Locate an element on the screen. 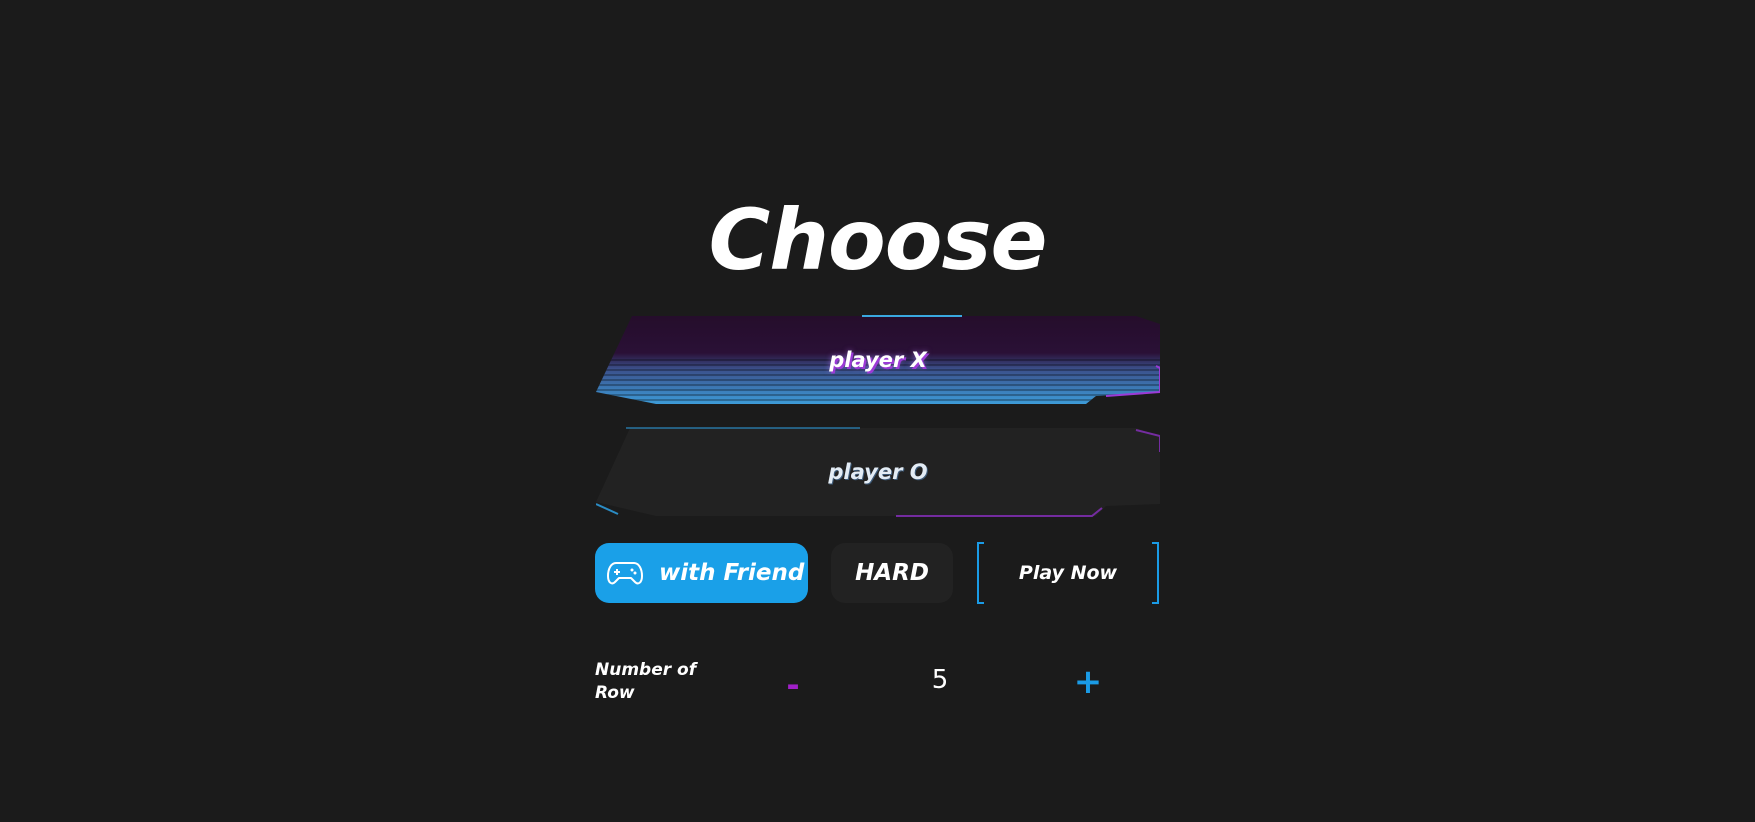 The image size is (1755, 822). player-x-label: player X is located at coordinates (878, 360).